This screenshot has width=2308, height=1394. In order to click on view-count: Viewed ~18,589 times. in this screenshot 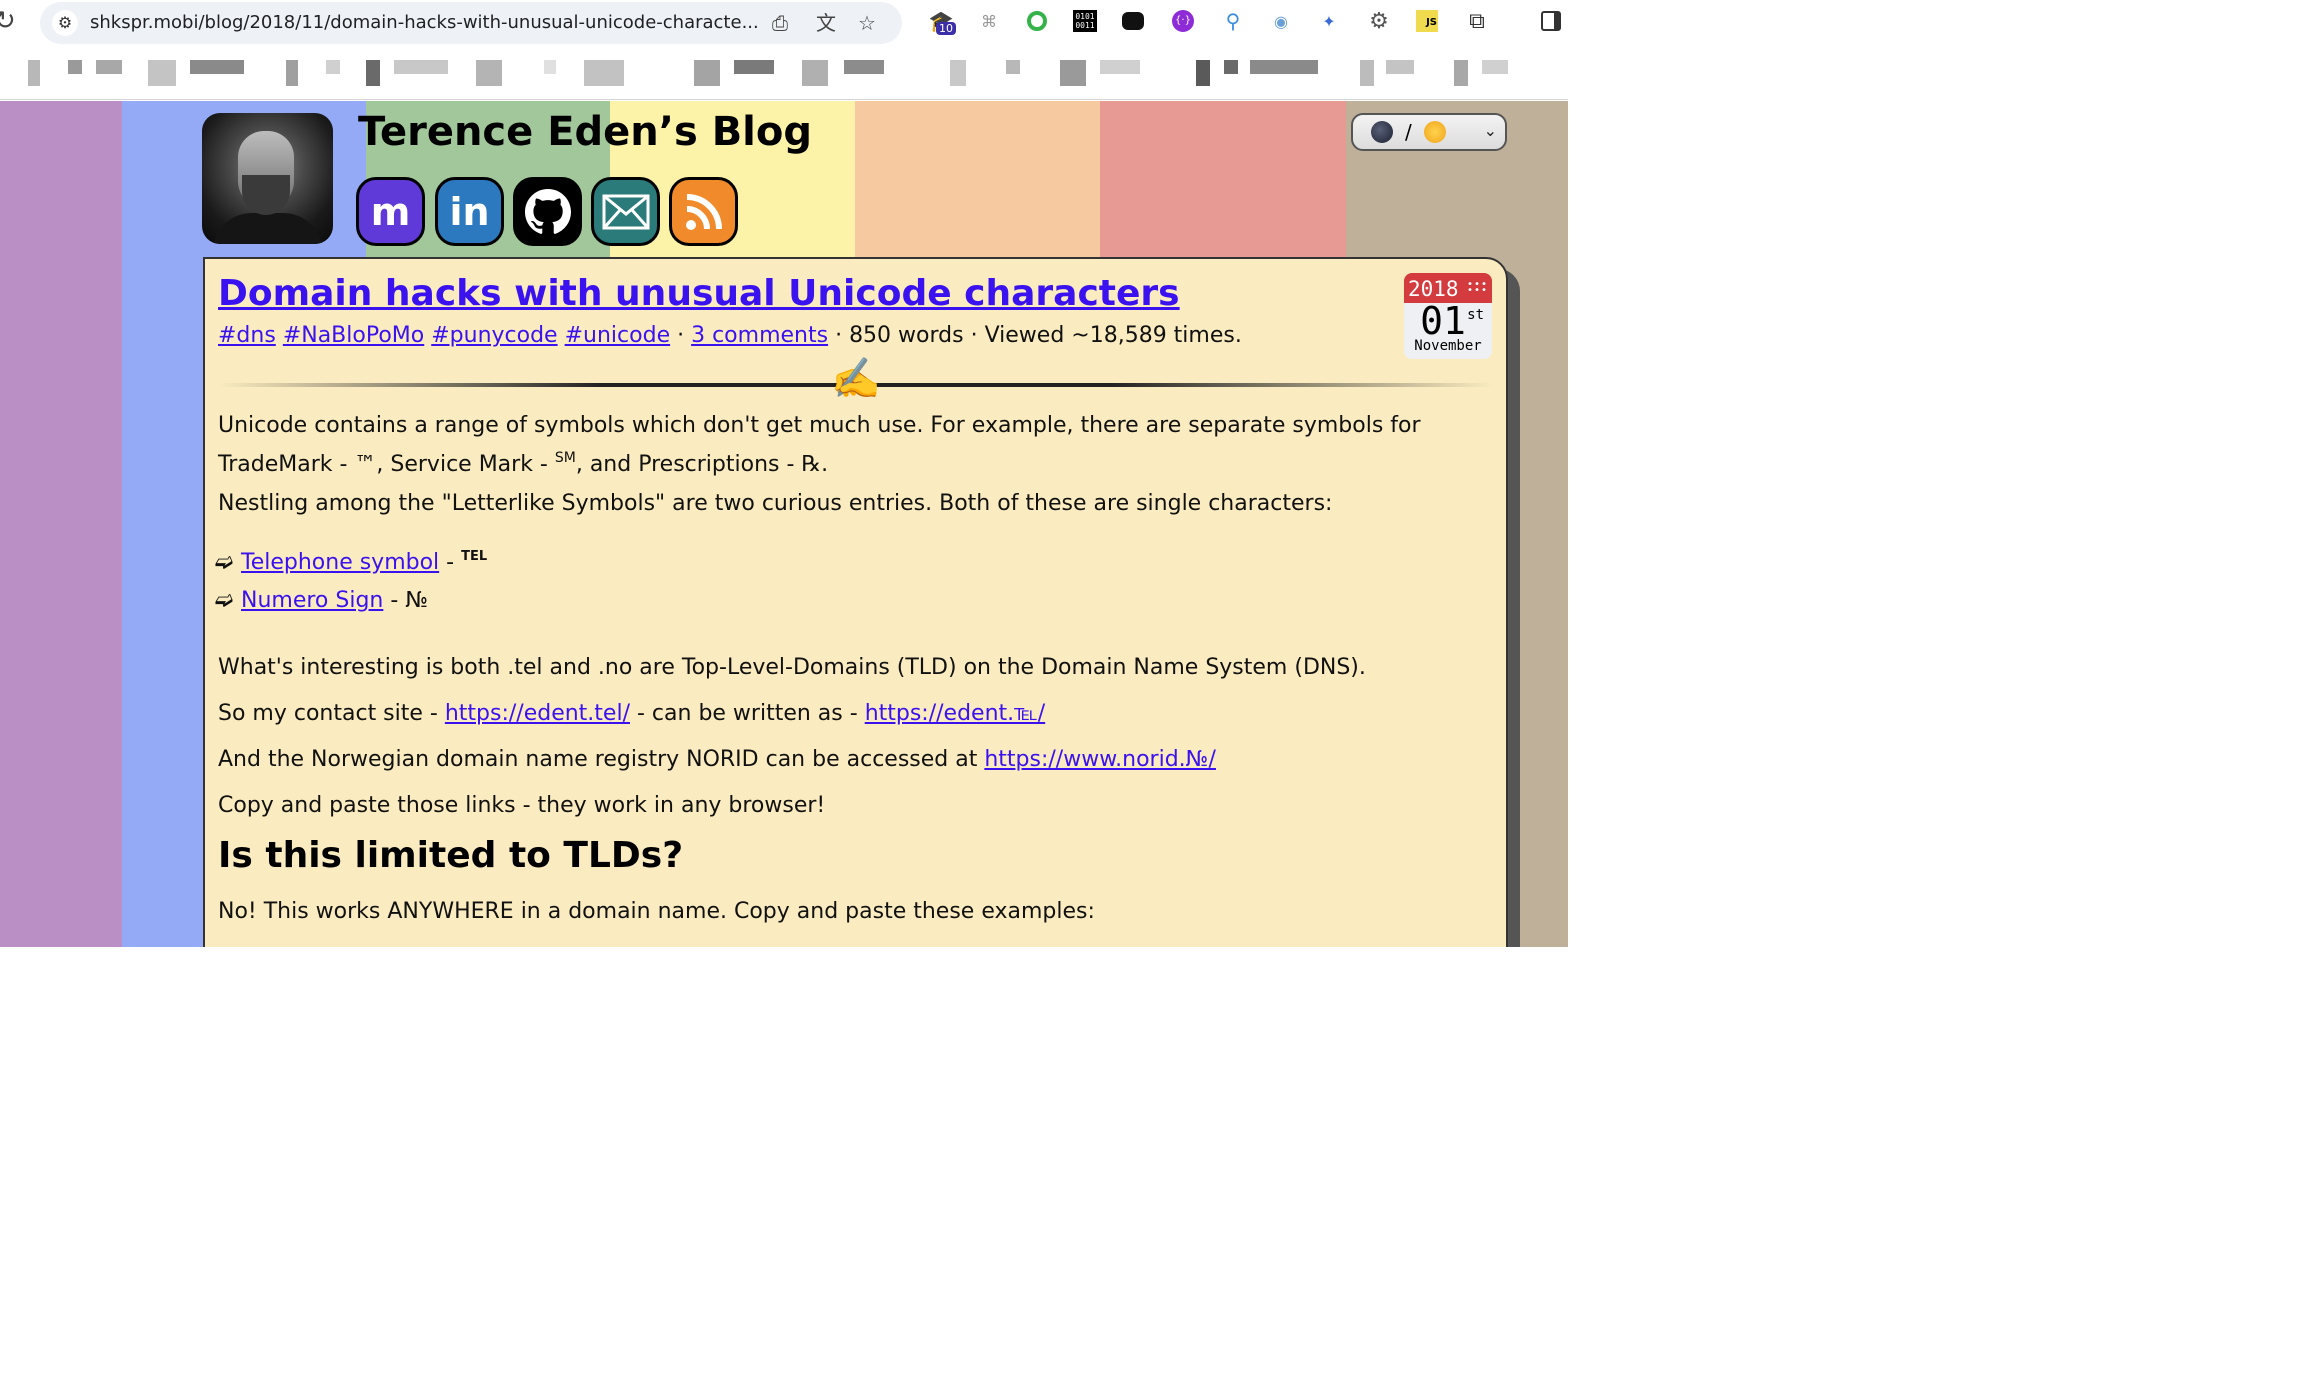, I will do `click(1113, 335)`.